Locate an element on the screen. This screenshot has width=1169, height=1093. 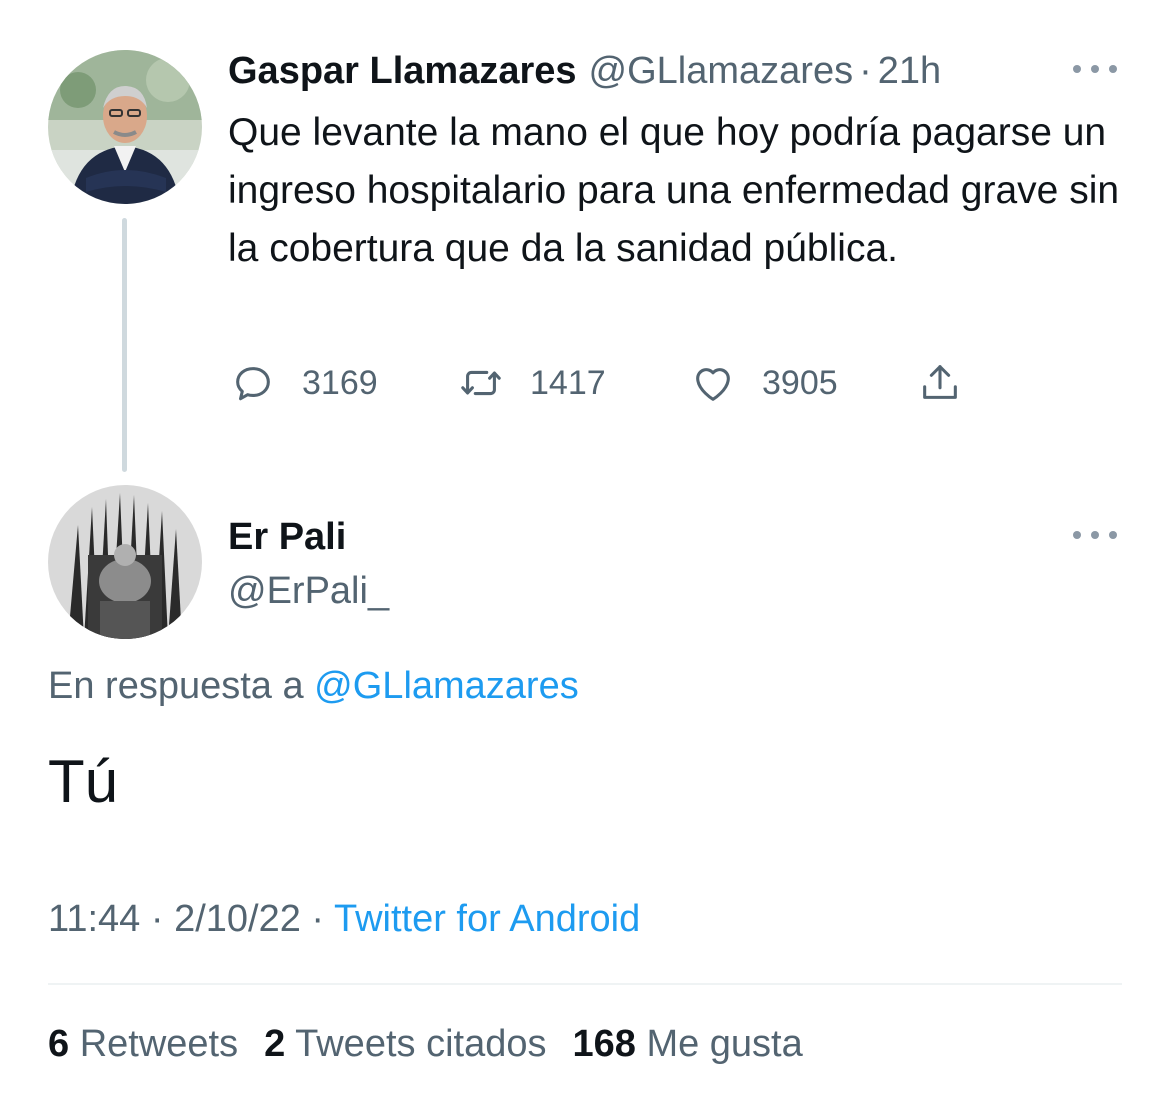
retweets-label: Retweets is located at coordinates (159, 1044).